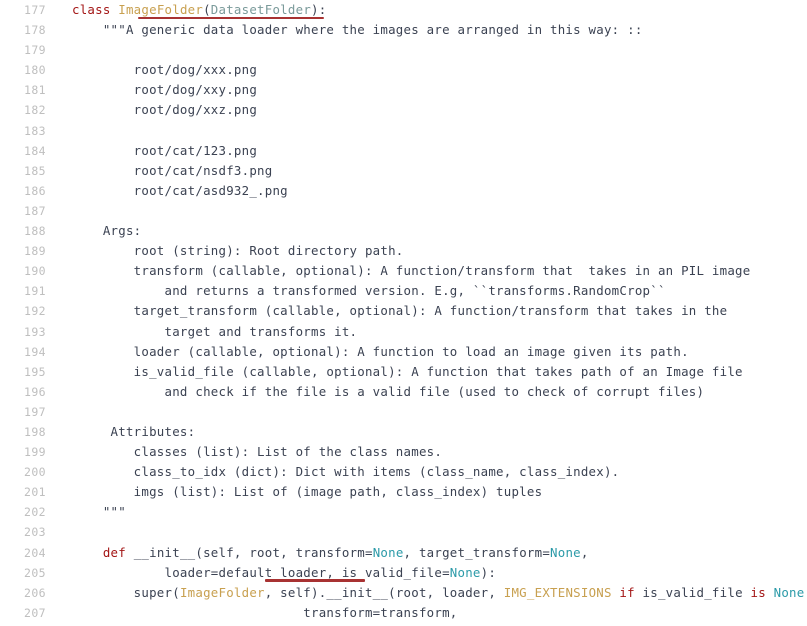  Describe the element at coordinates (35, 371) in the screenshot. I see `line-number: 195` at that location.